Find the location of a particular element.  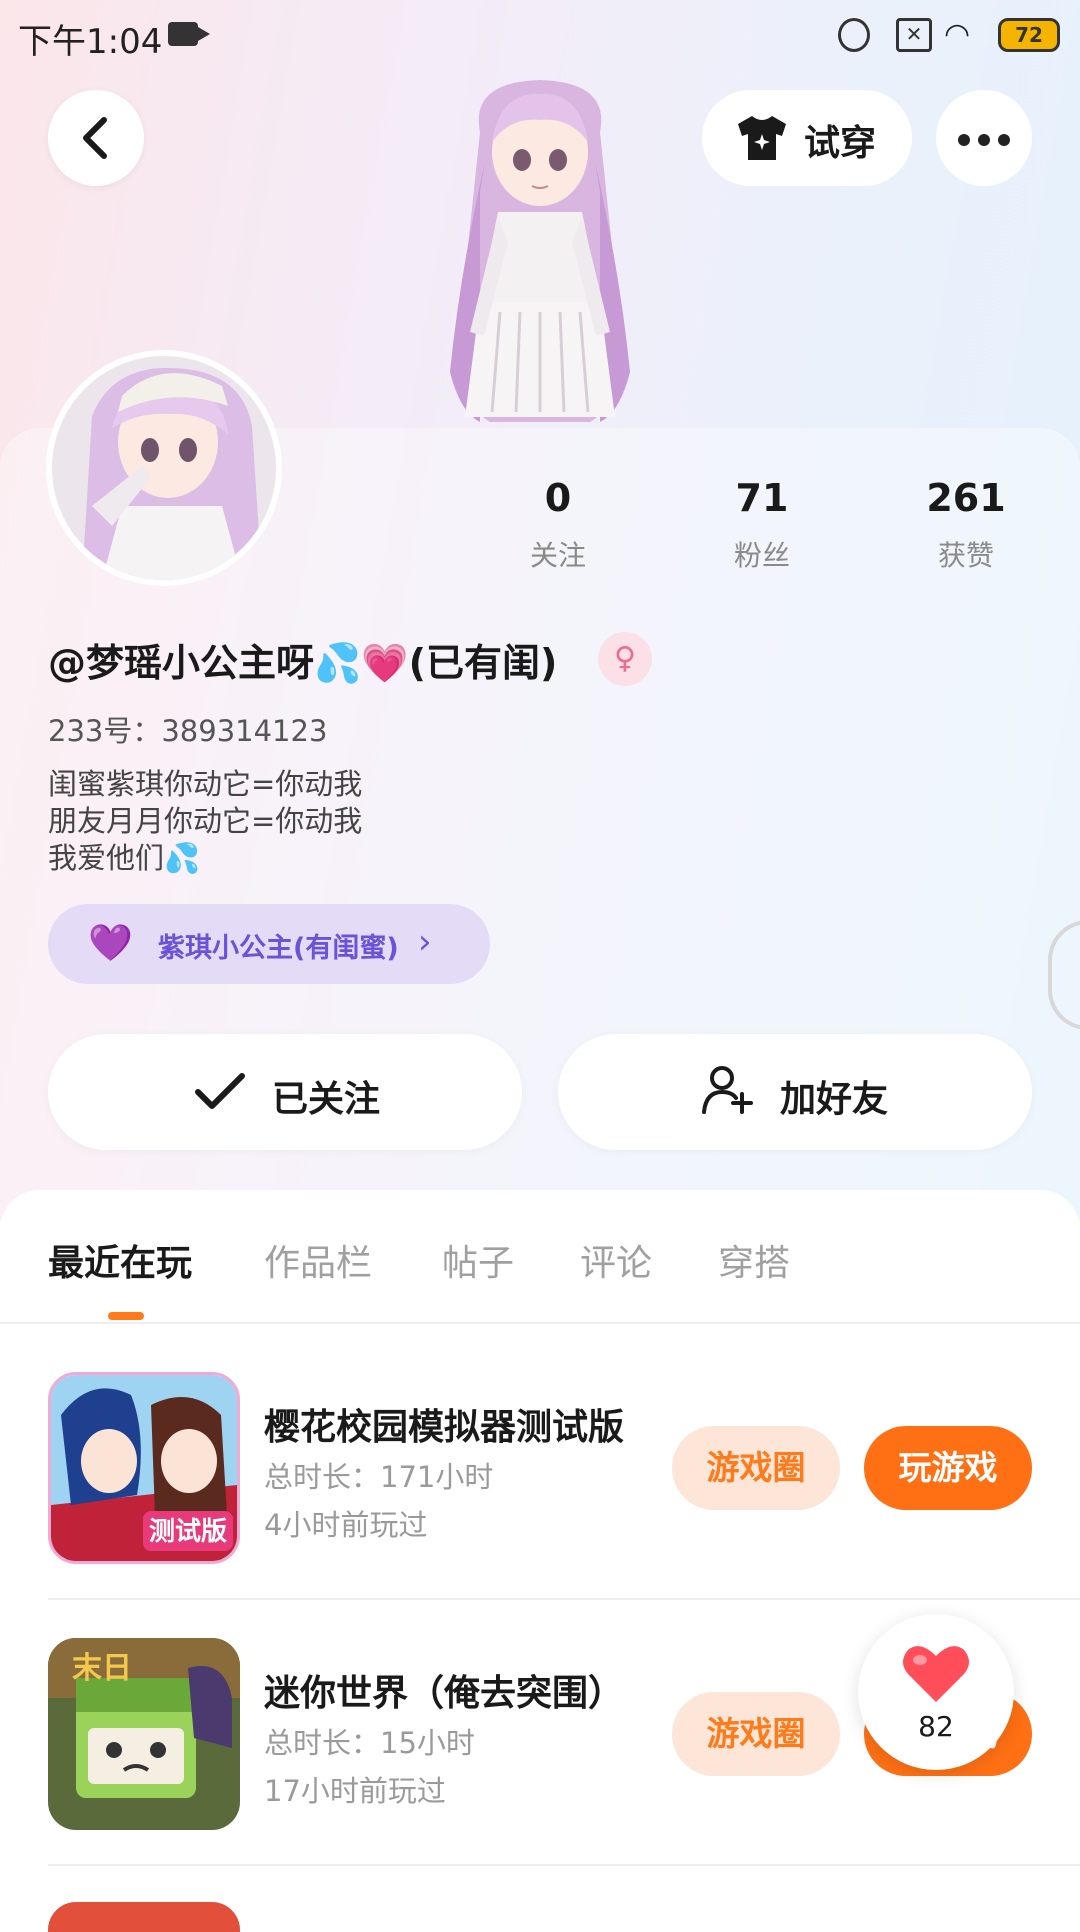

stat-value: 261 is located at coordinates (966, 498).